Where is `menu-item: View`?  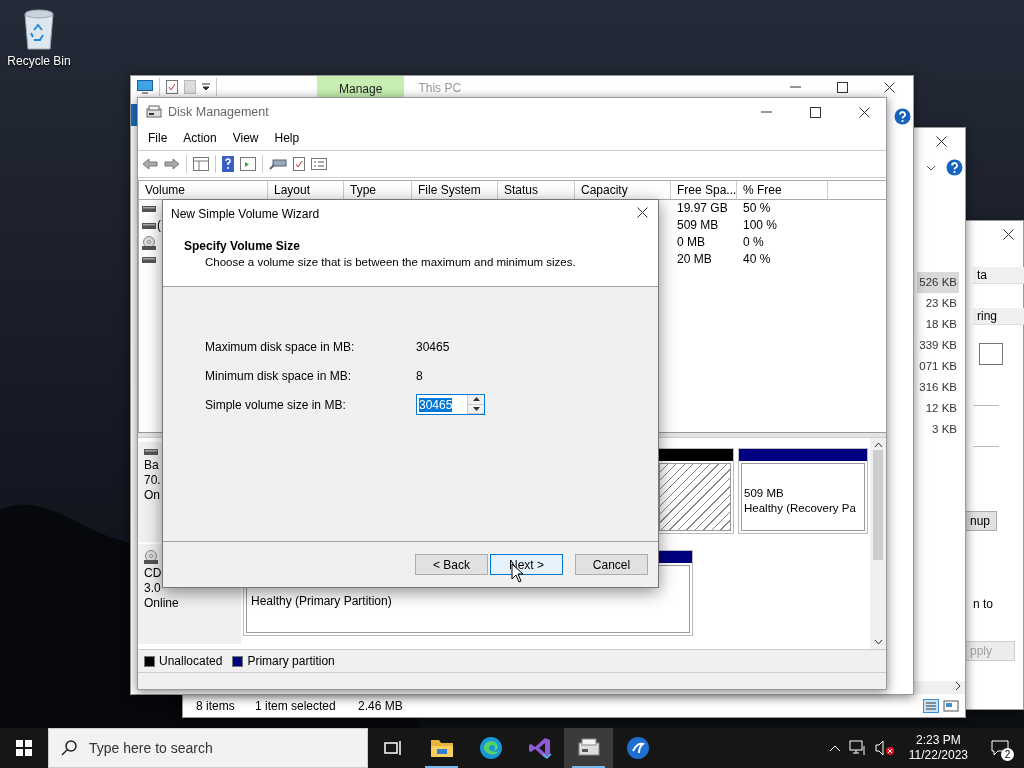 menu-item: View is located at coordinates (245, 138).